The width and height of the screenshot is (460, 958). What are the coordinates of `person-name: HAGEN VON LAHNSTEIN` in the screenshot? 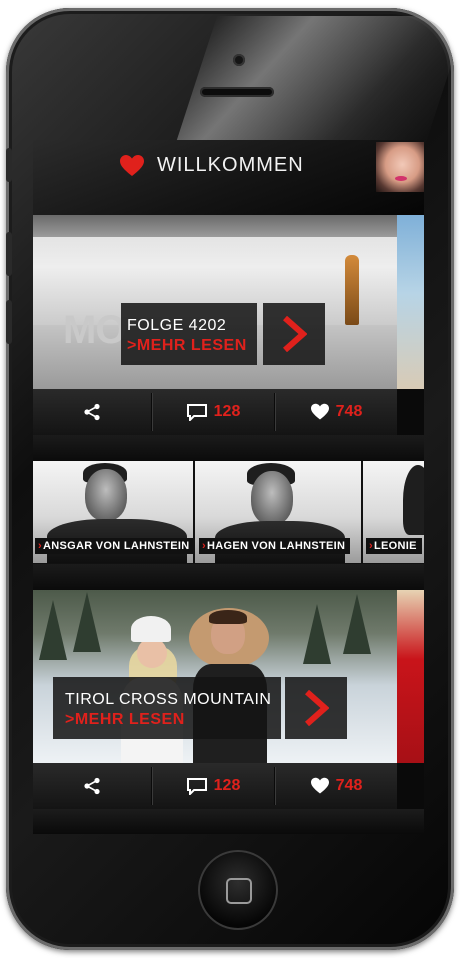 It's located at (276, 546).